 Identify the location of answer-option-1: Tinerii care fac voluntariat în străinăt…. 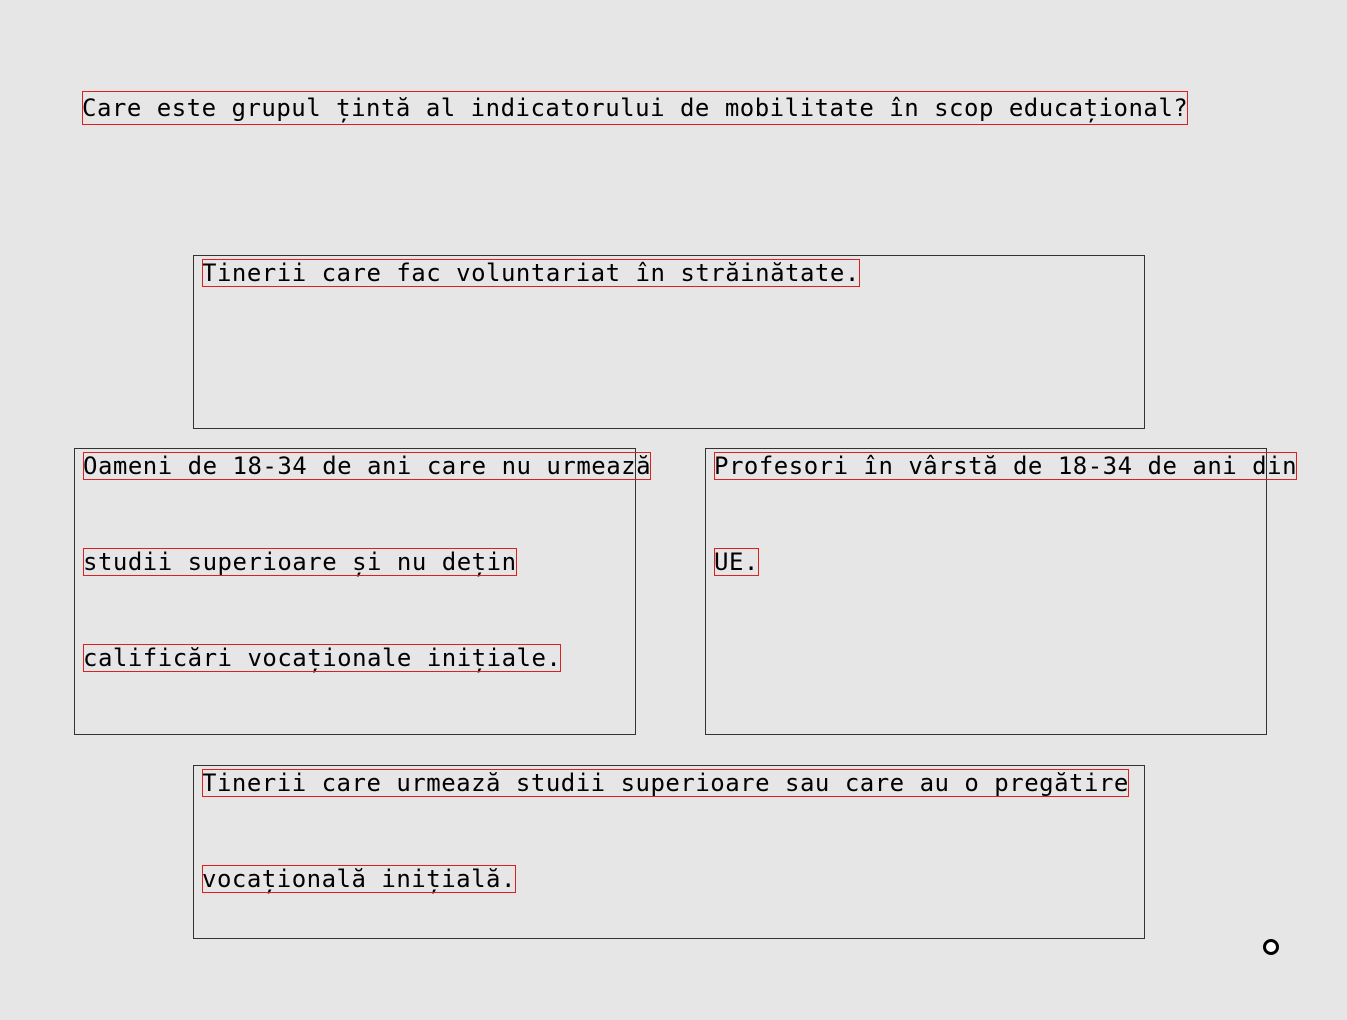
(669, 342).